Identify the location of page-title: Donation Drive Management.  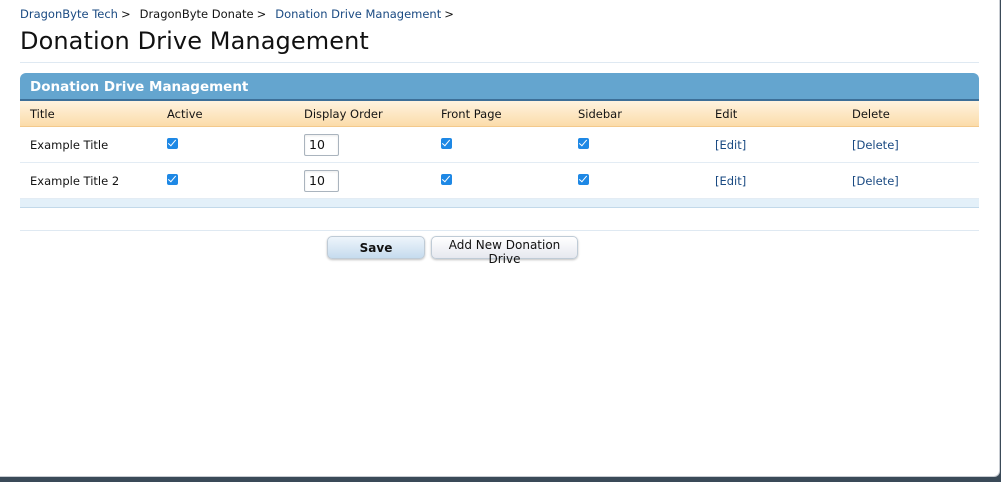
(194, 41).